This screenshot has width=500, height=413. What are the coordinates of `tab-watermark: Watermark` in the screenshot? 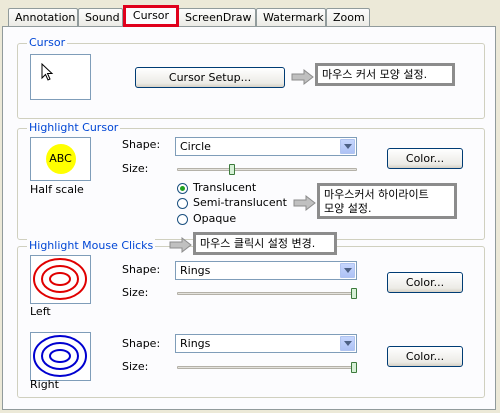 It's located at (291, 17).